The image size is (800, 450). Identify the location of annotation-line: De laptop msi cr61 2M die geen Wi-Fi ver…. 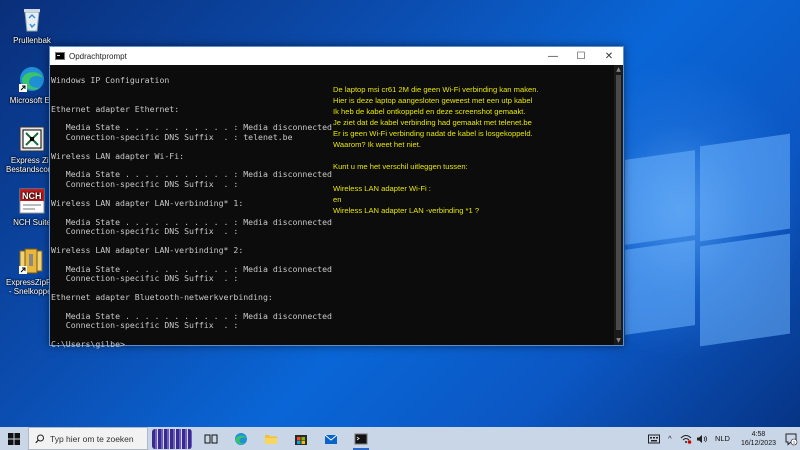
(436, 89).